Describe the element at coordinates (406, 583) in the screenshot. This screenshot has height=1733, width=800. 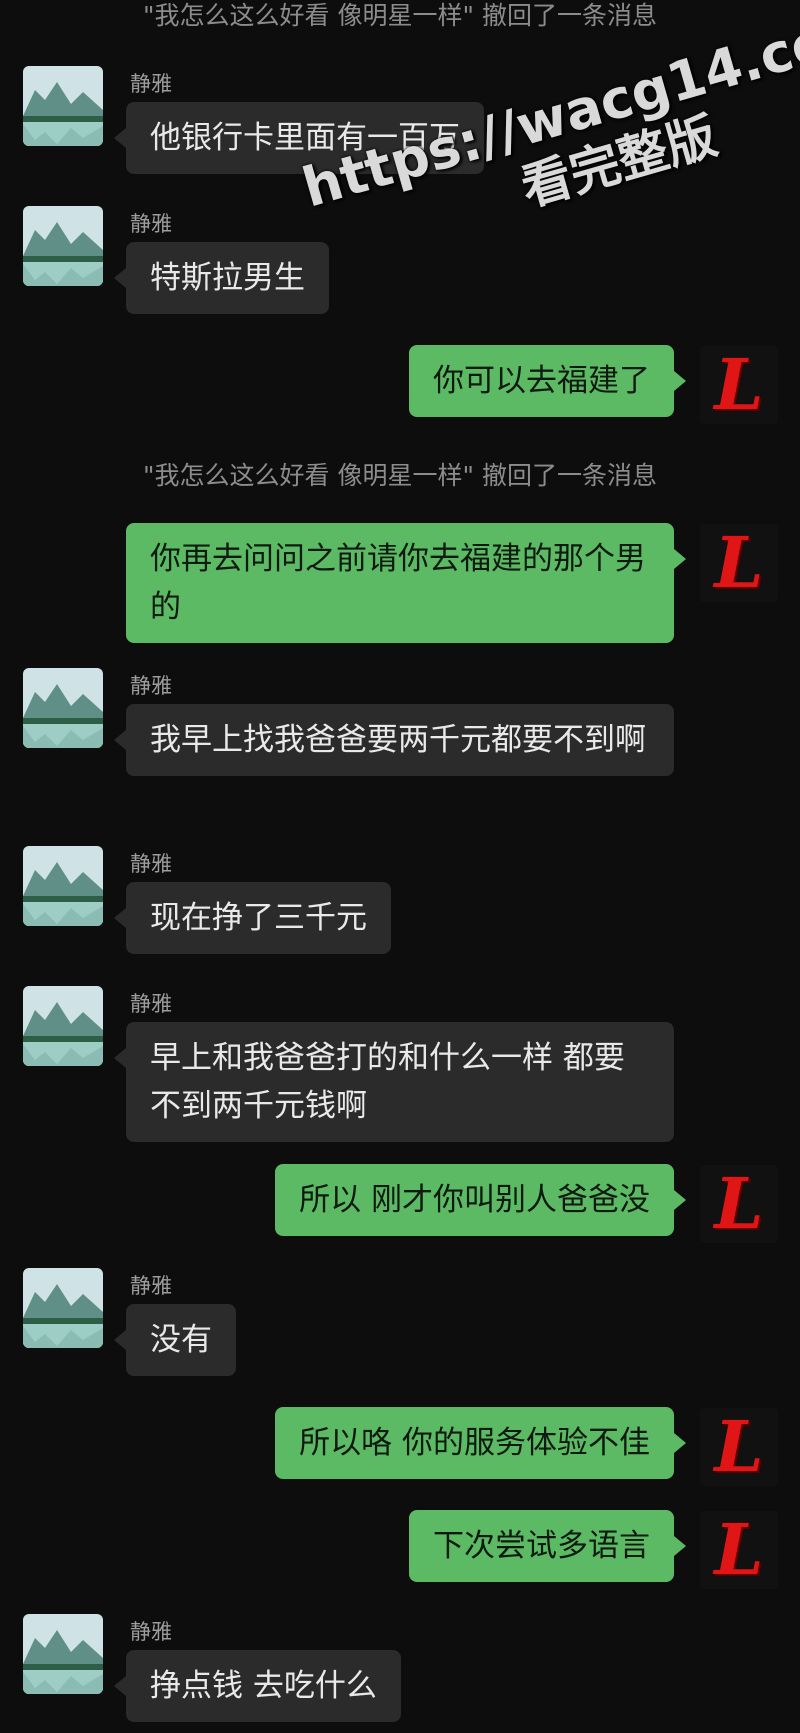
I see `message-bubble-outgoing: 你再去问问之前请你去福建的那个男的` at that location.